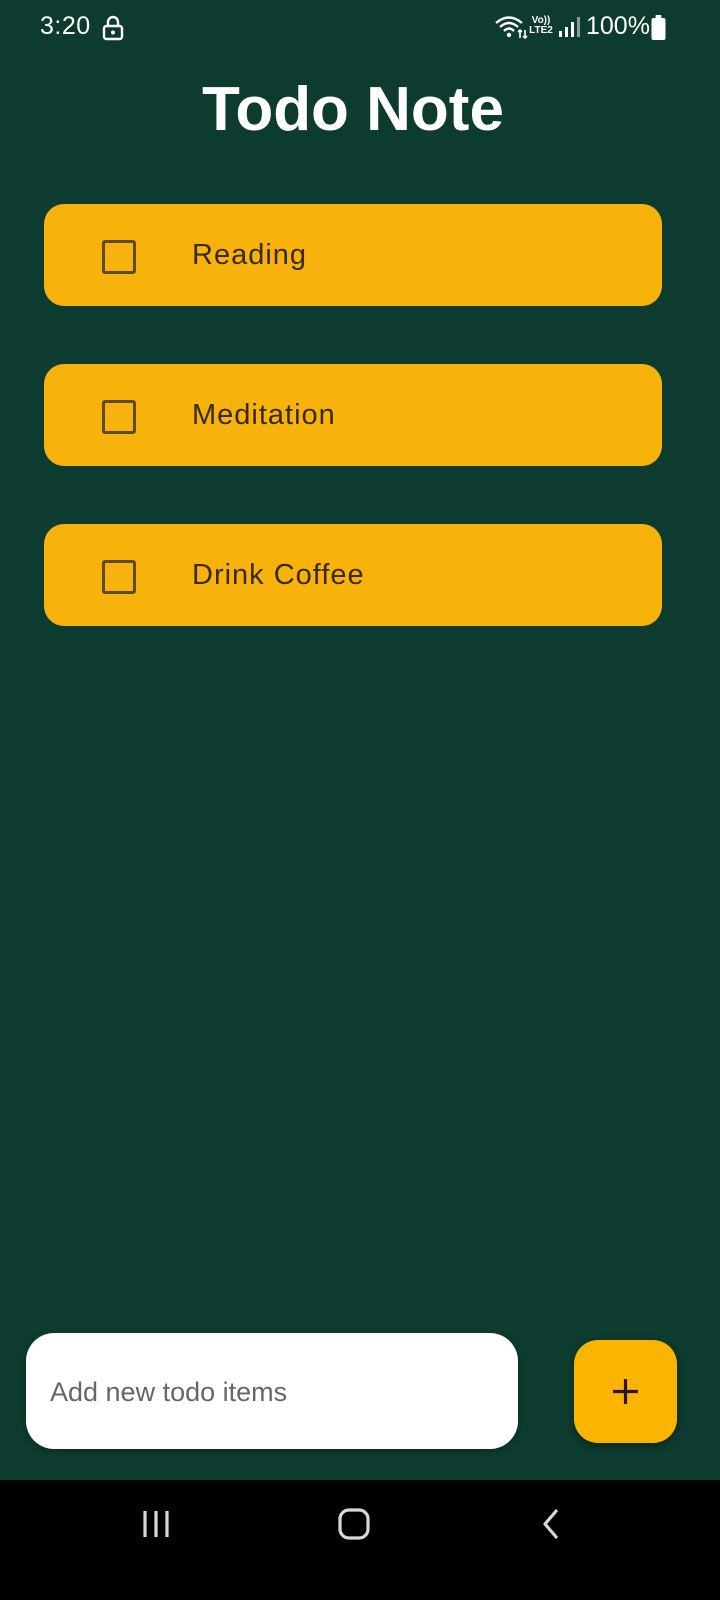  What do you see at coordinates (354, 1524) in the screenshot?
I see `home-icon` at bounding box center [354, 1524].